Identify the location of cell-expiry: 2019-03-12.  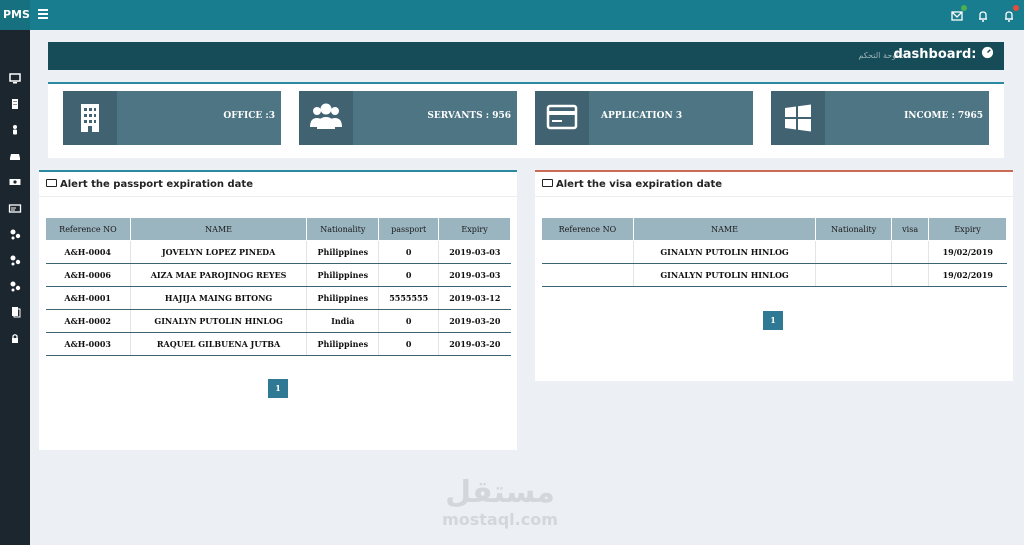
(474, 298).